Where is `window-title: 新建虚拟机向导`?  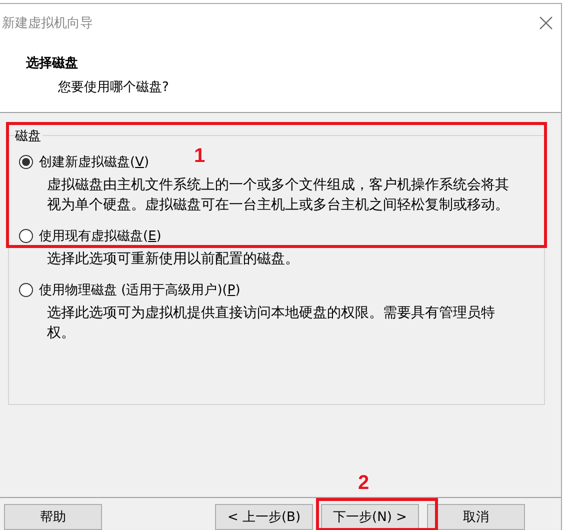 window-title: 新建虚拟机向导 is located at coordinates (47, 23).